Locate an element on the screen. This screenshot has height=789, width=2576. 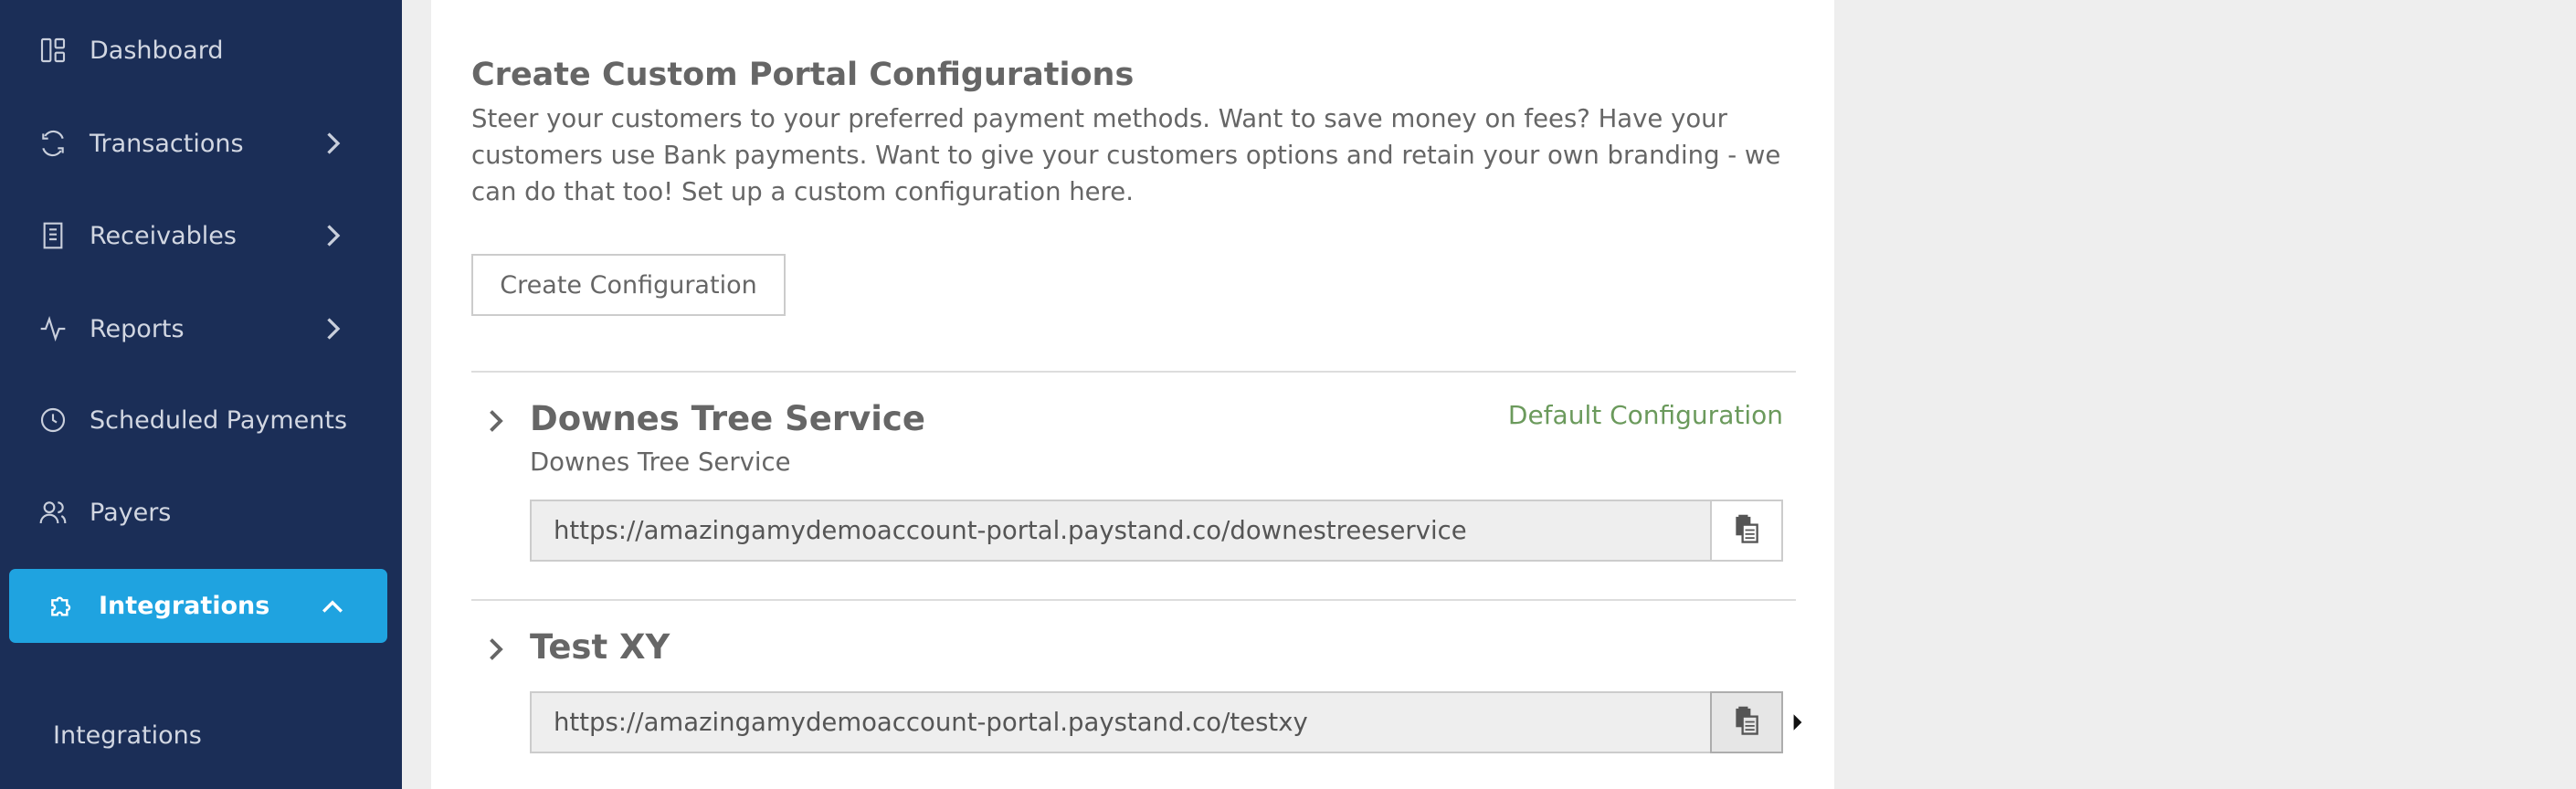
sidebar-item-label: Integrations is located at coordinates (184, 606).